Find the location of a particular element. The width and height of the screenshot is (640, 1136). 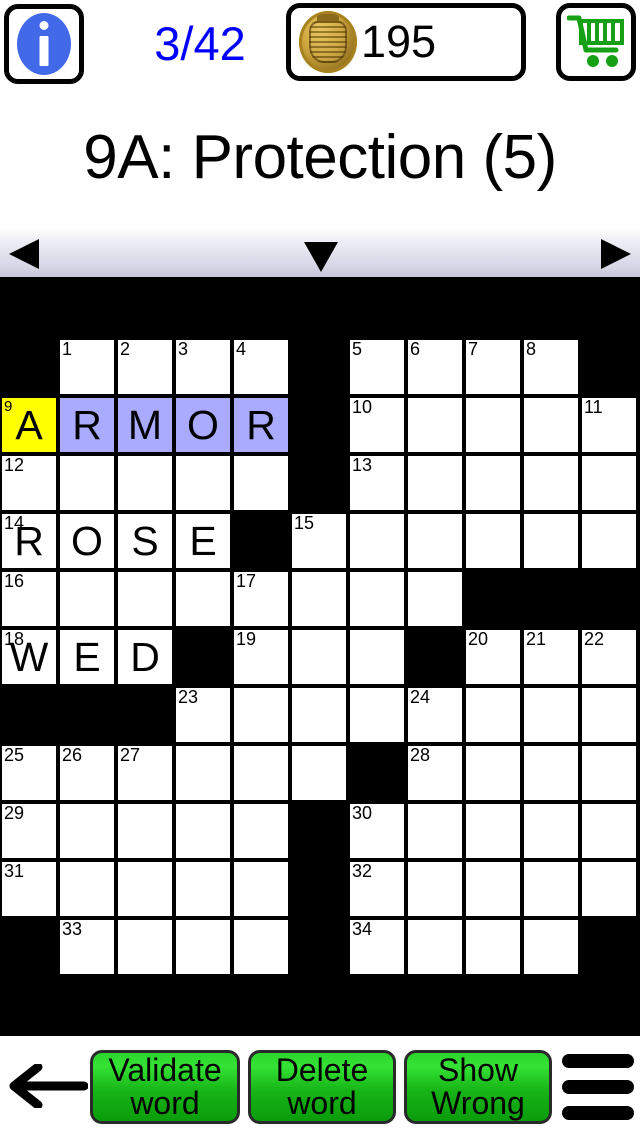

grid-cell: 24 is located at coordinates (435, 715).